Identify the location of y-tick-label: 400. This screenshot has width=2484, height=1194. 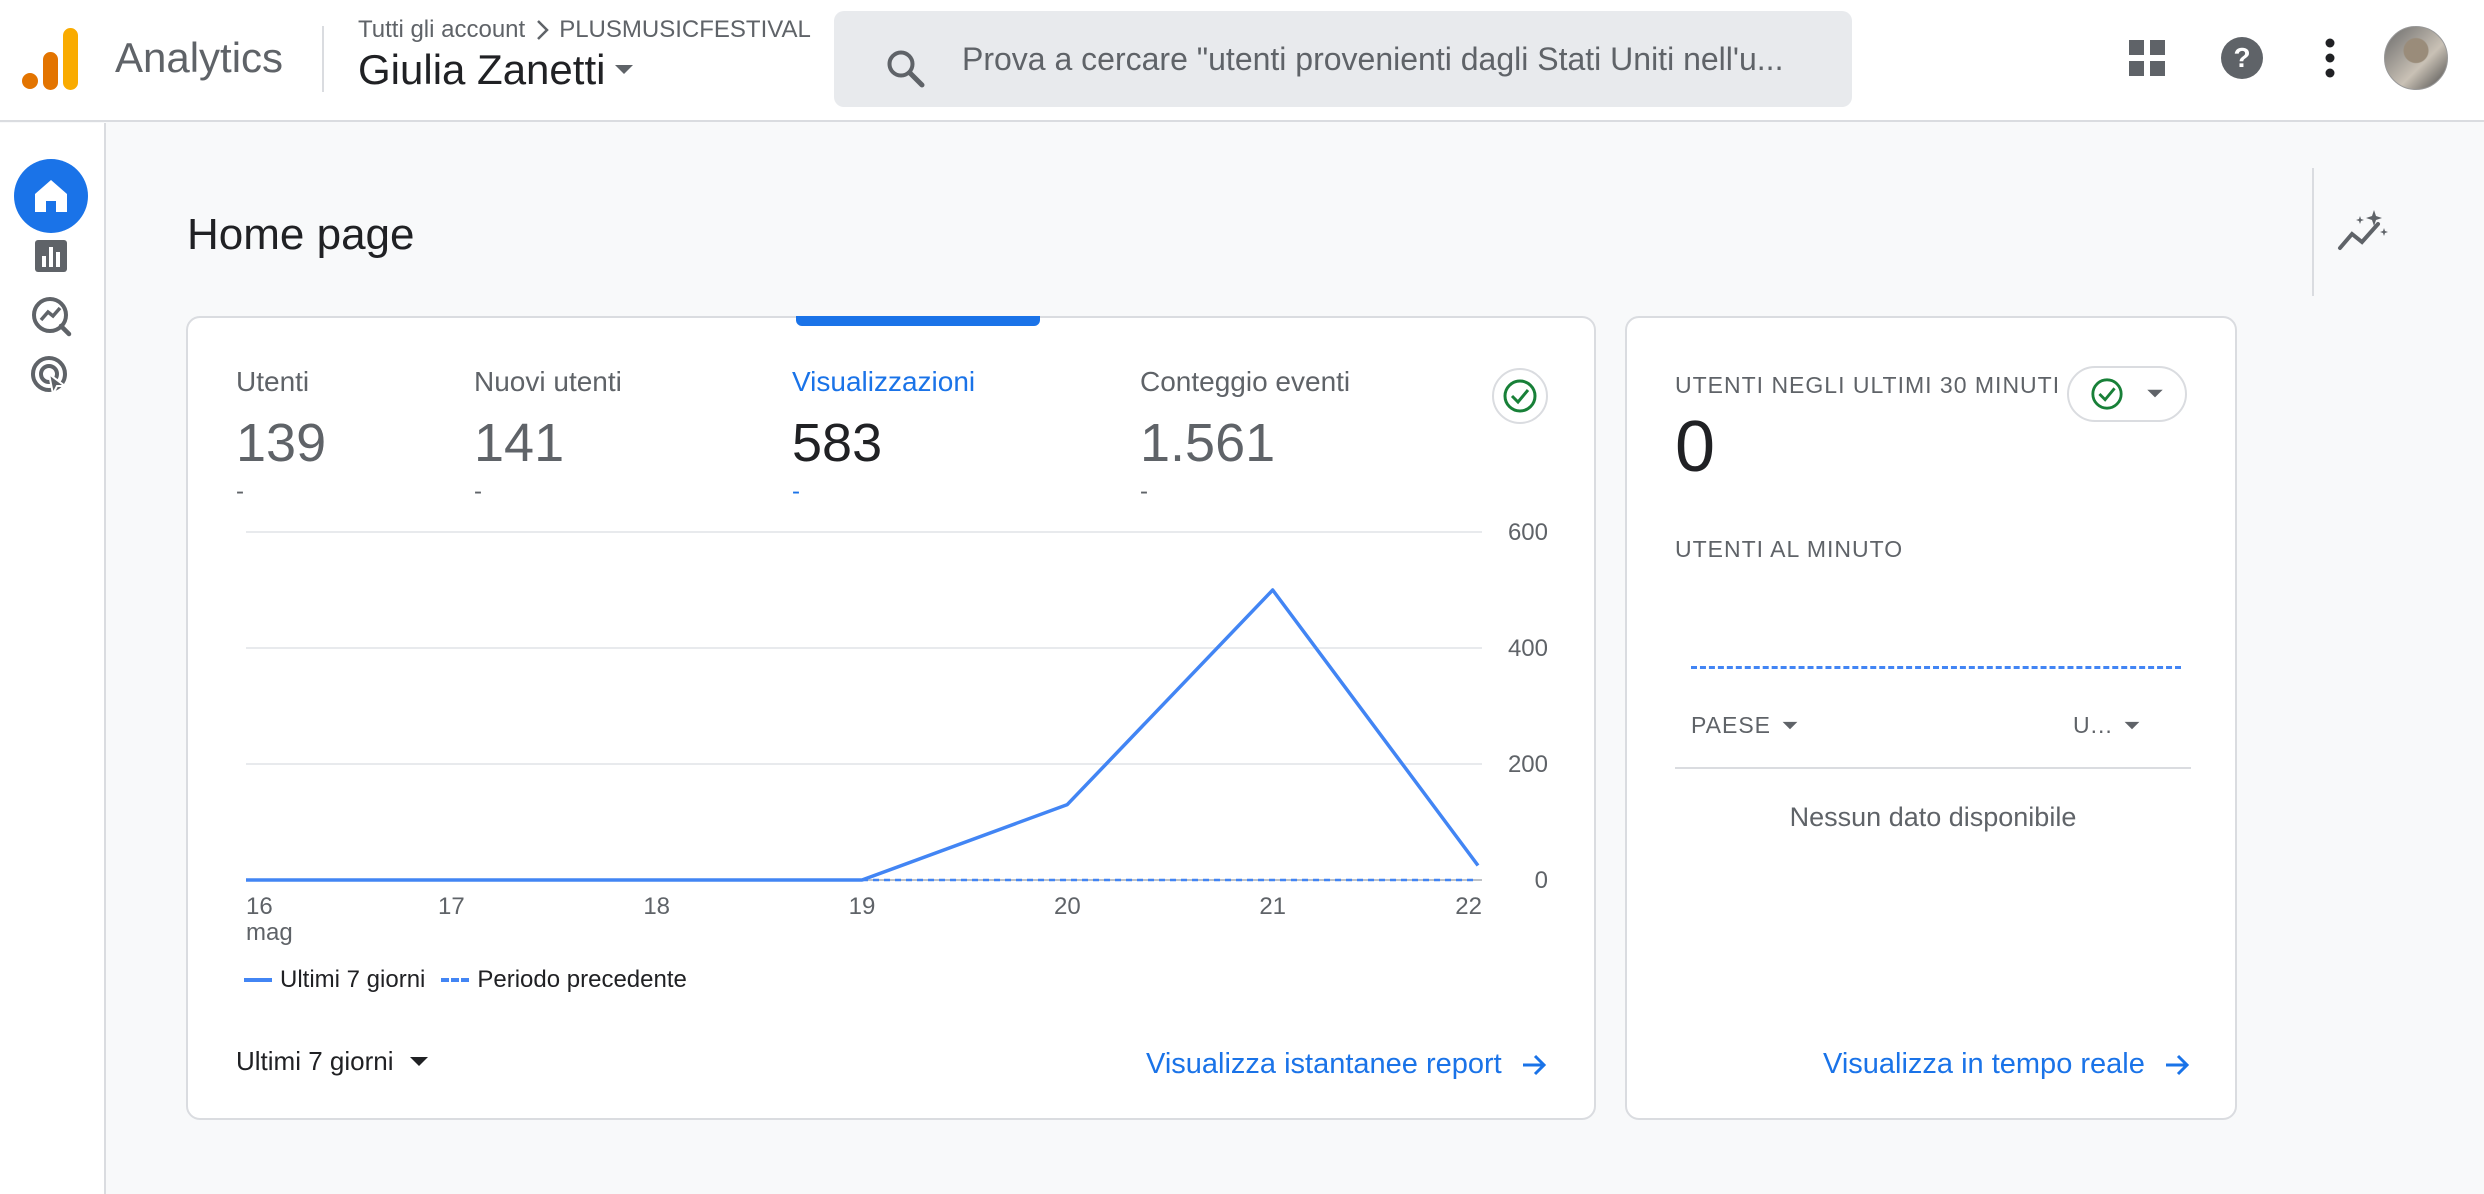
(1528, 648).